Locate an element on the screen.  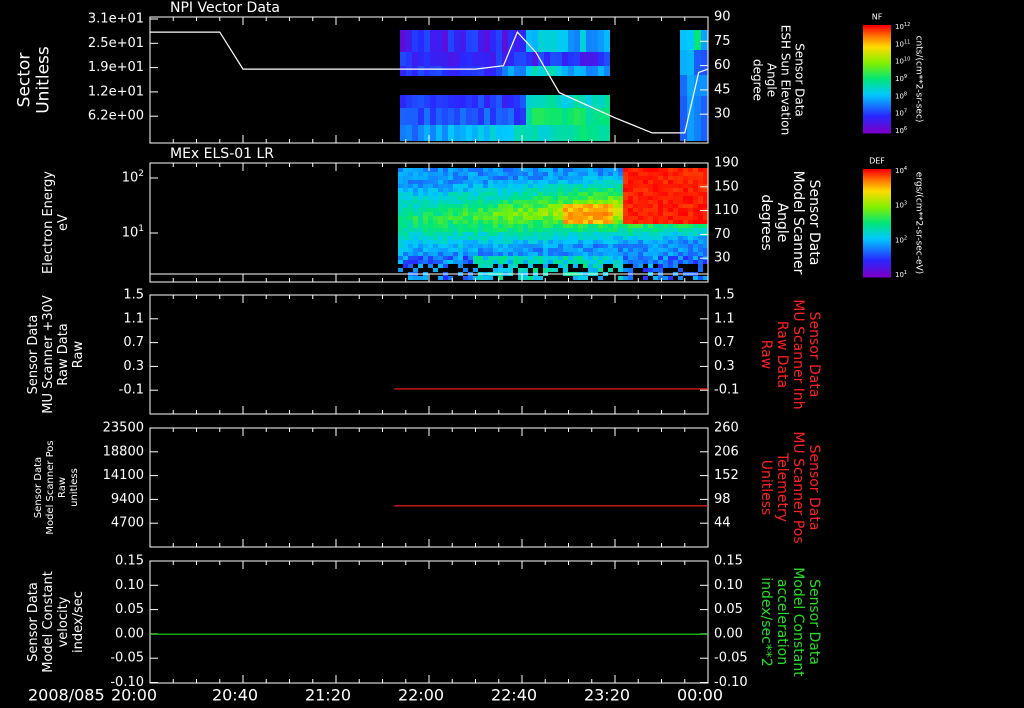
right-axis-label: Sensor Data is located at coordinates (814, 622).